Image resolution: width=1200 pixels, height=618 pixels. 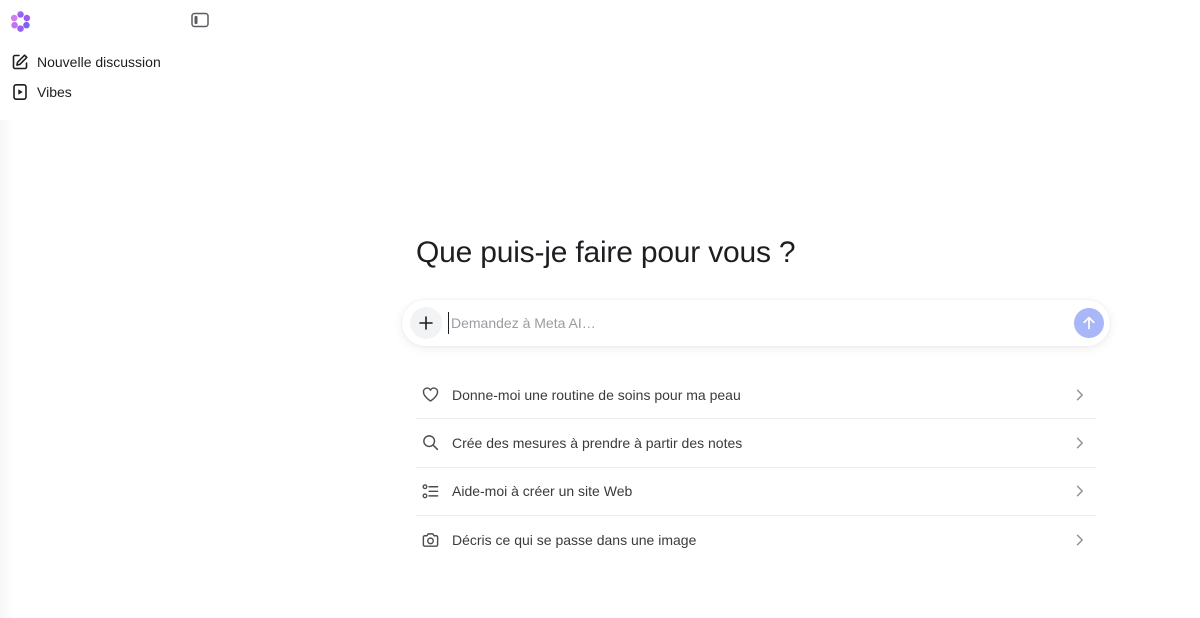 What do you see at coordinates (430, 540) in the screenshot?
I see `camera-icon` at bounding box center [430, 540].